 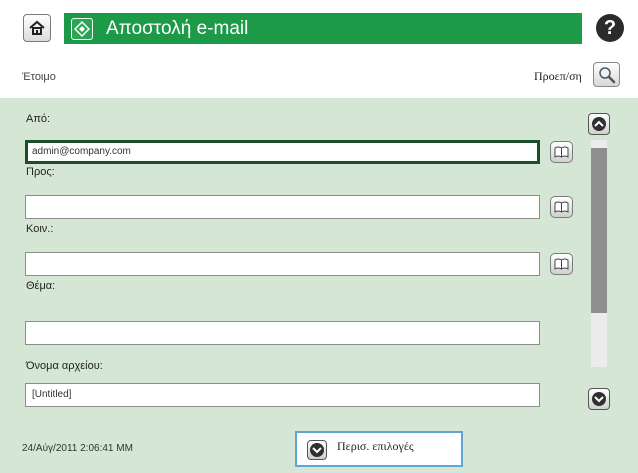 I want to click on magnifier-icon, so click(x=607, y=75).